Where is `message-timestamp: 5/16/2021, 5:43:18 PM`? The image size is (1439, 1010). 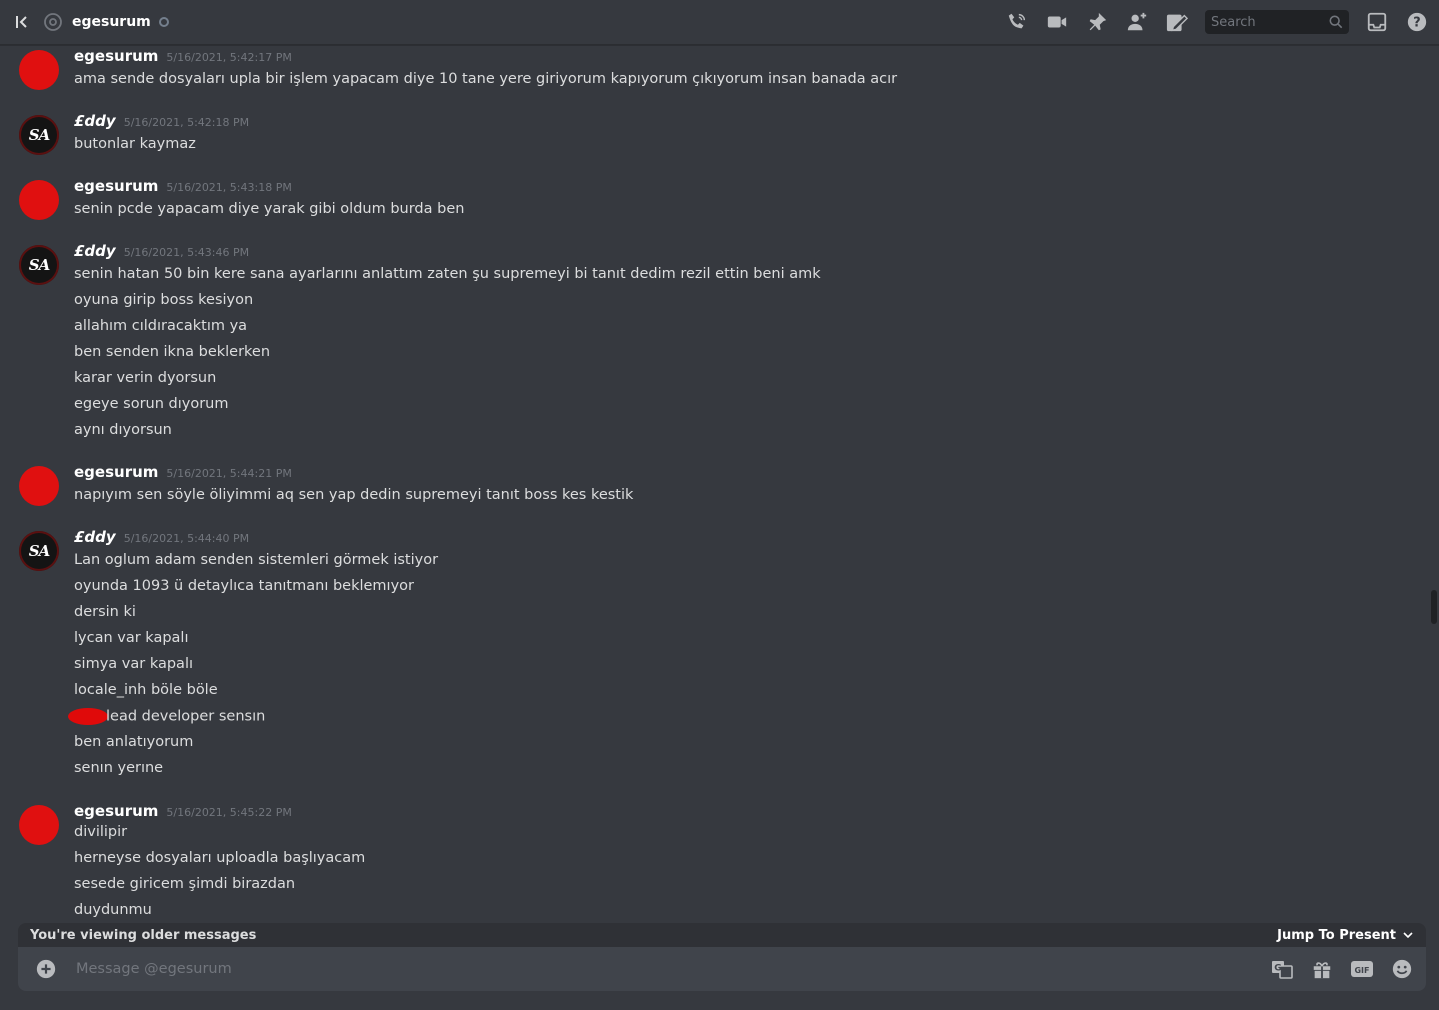
message-timestamp: 5/16/2021, 5:43:18 PM is located at coordinates (229, 187).